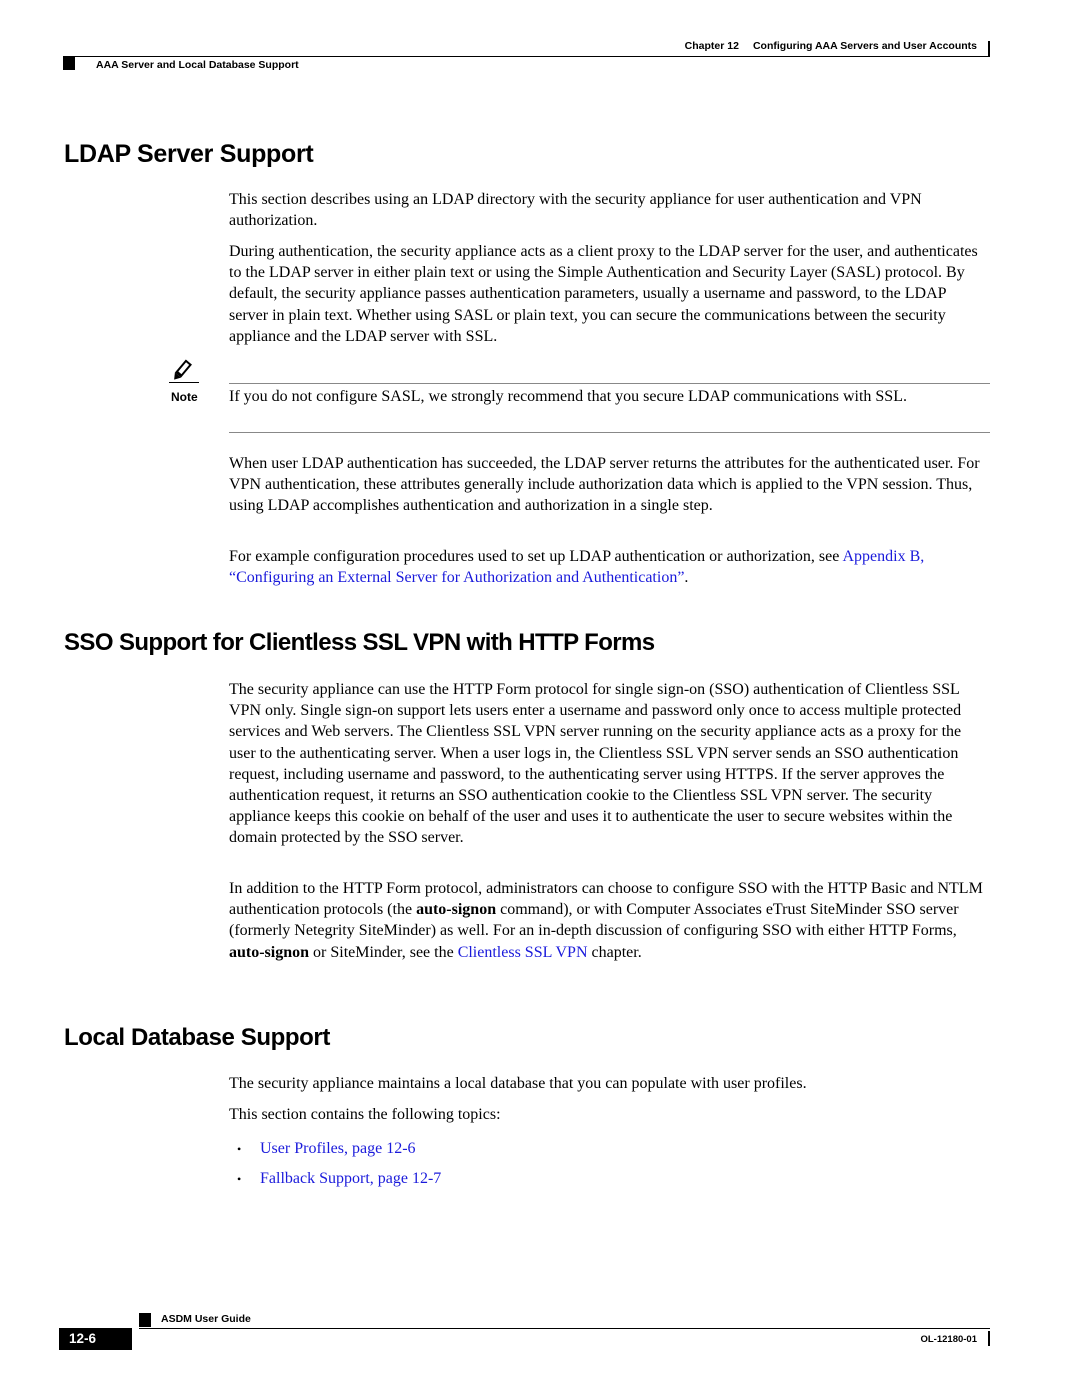  What do you see at coordinates (69, 63) in the screenshot?
I see `header-marker` at bounding box center [69, 63].